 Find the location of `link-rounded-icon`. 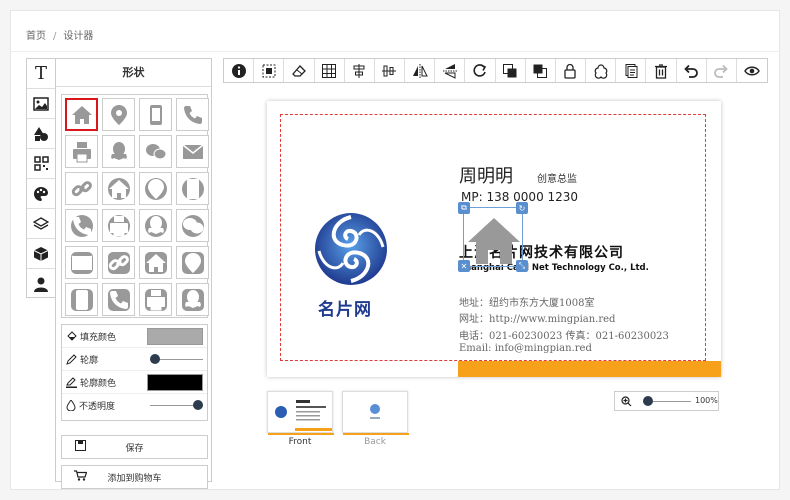

link-rounded-icon is located at coordinates (118, 262).